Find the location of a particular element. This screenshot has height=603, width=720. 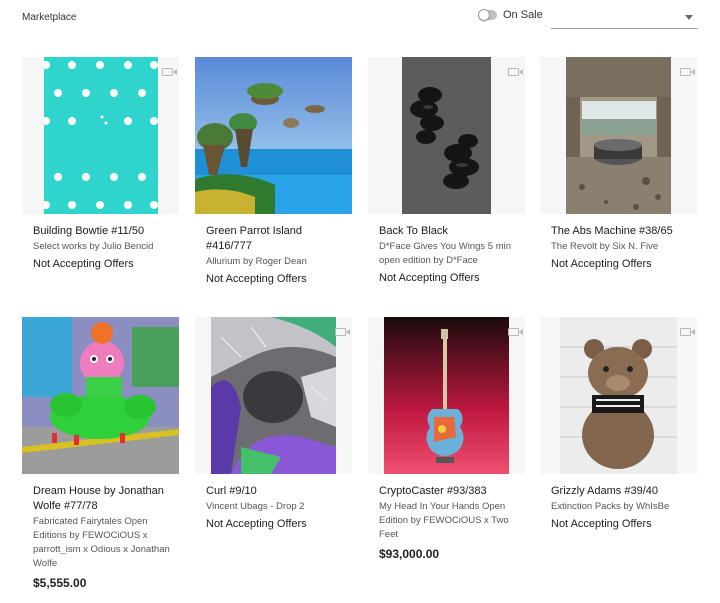

item-name: Back To Black is located at coordinates (449, 231).